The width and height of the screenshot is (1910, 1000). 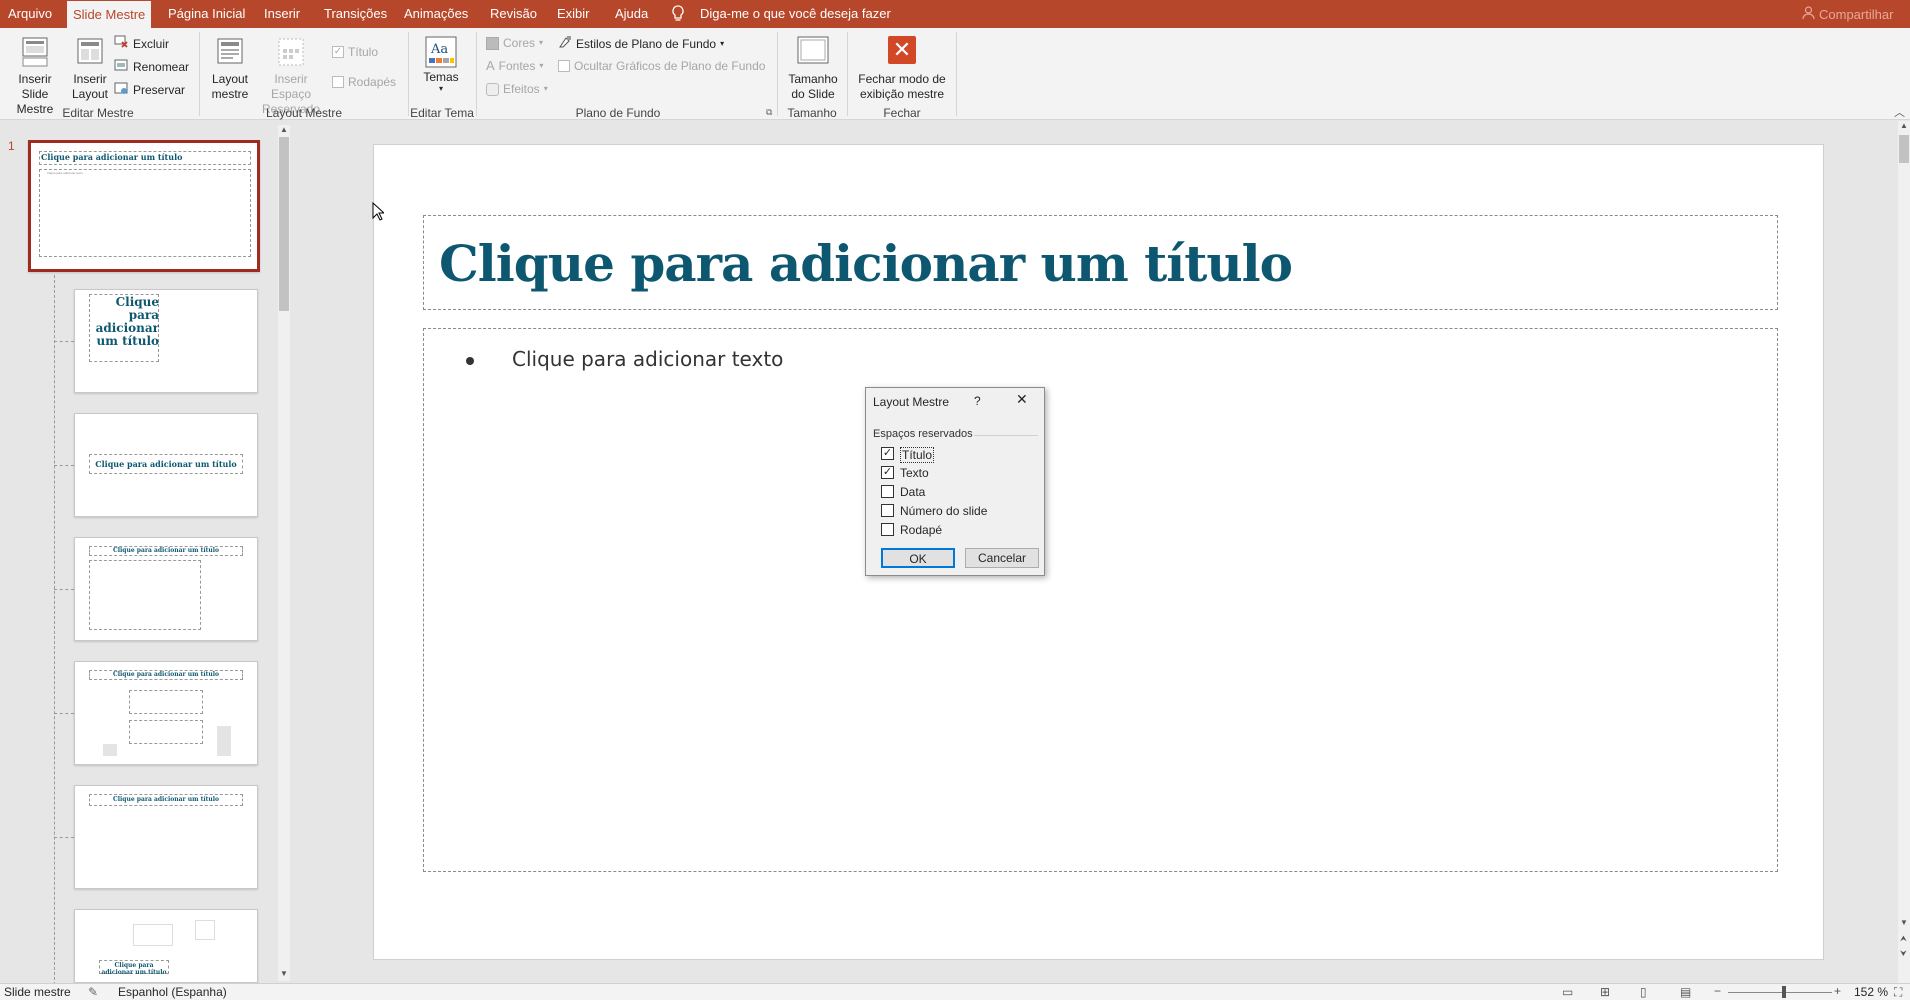 I want to click on colors-icon, so click(x=492, y=43).